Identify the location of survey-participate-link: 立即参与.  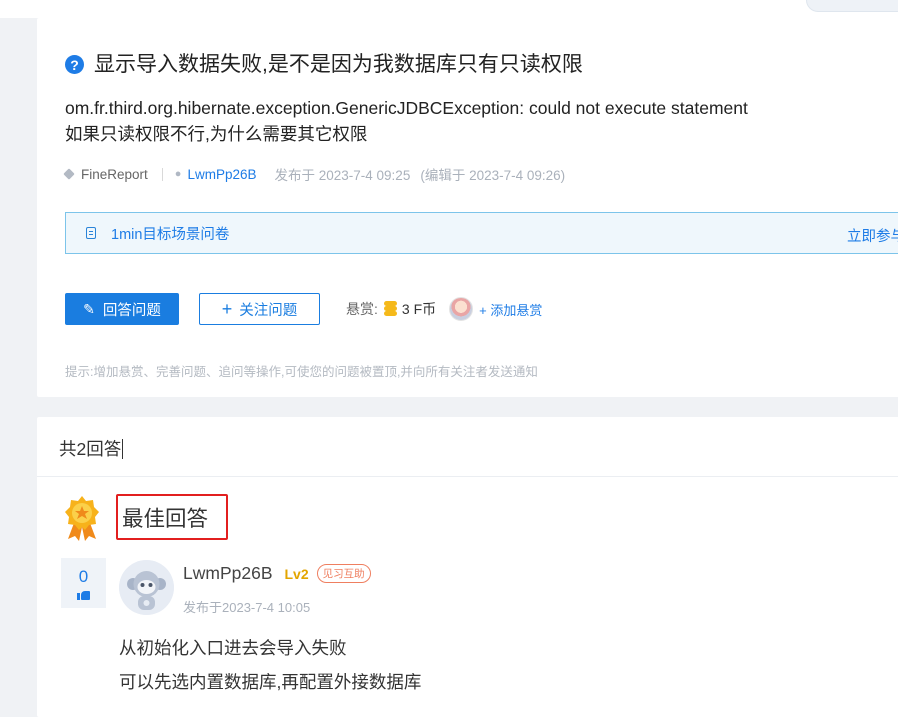
(872, 235).